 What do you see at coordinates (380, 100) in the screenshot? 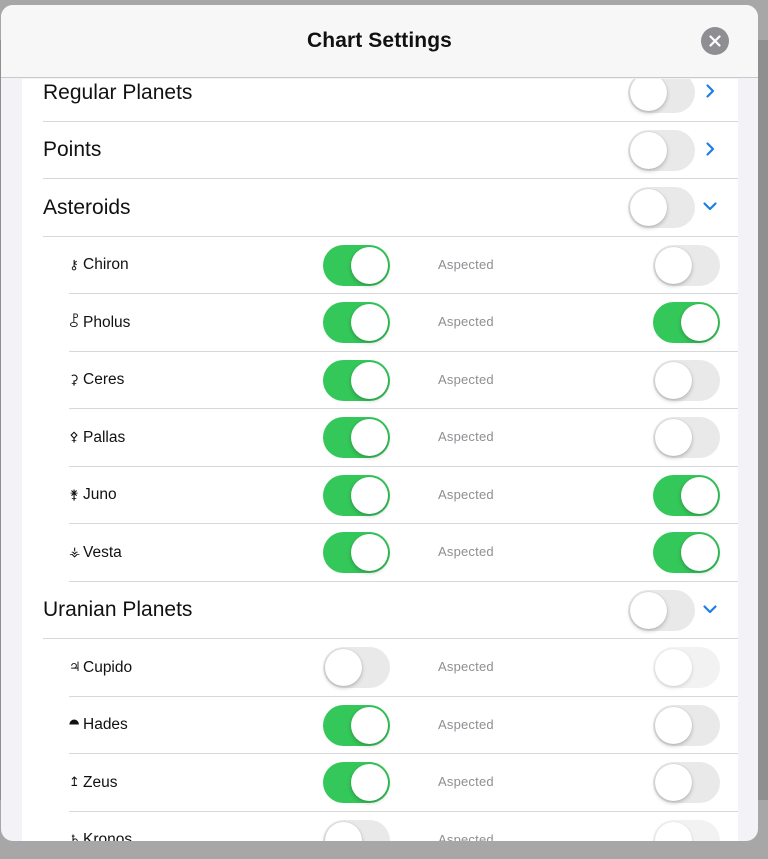
I see `section-row-regular-planets: Regular Planets` at bounding box center [380, 100].